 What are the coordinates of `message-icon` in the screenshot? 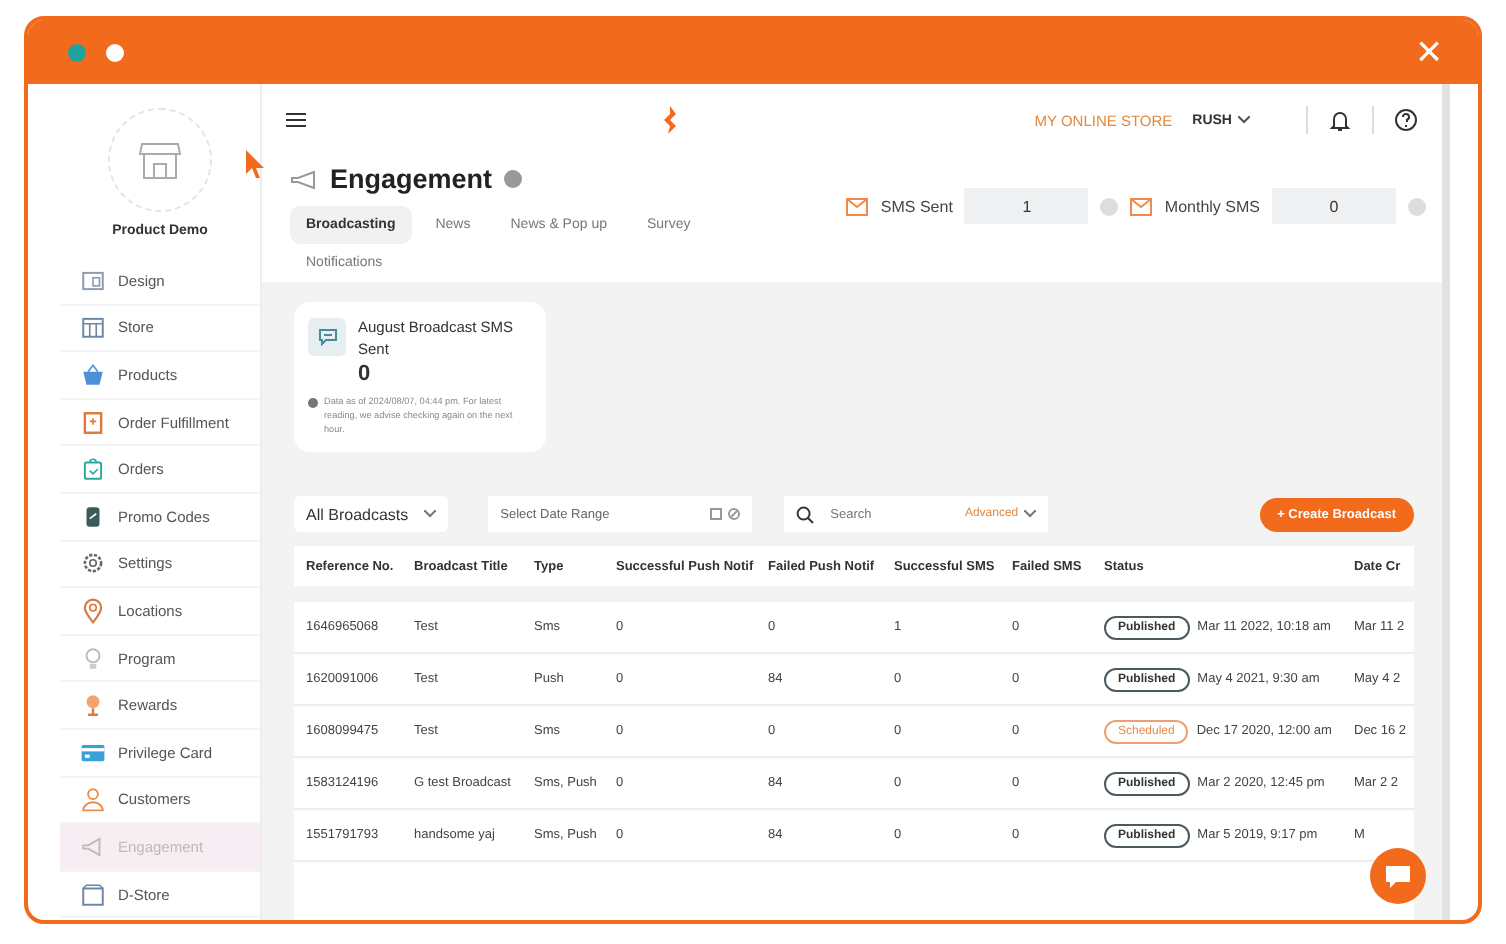 It's located at (327, 337).